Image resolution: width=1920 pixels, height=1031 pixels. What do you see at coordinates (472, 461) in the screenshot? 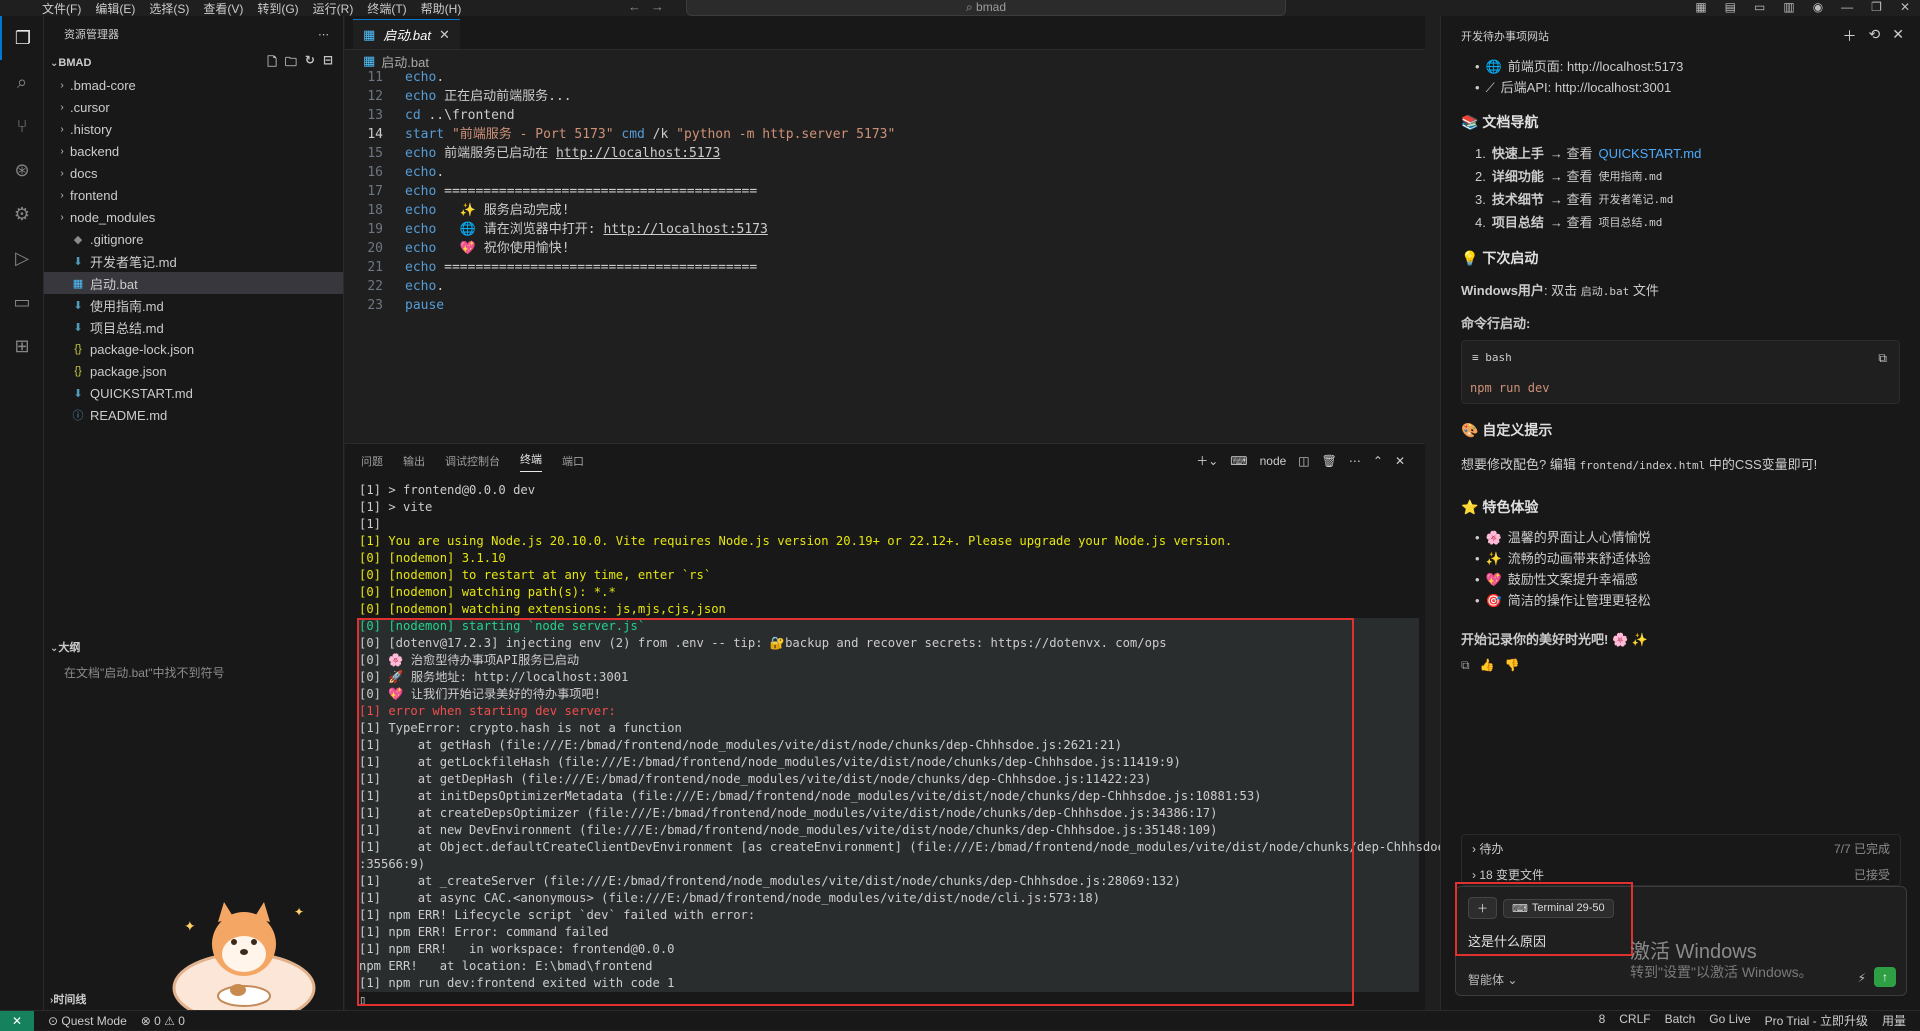
I see `panel-tab: 调试控制台` at bounding box center [472, 461].